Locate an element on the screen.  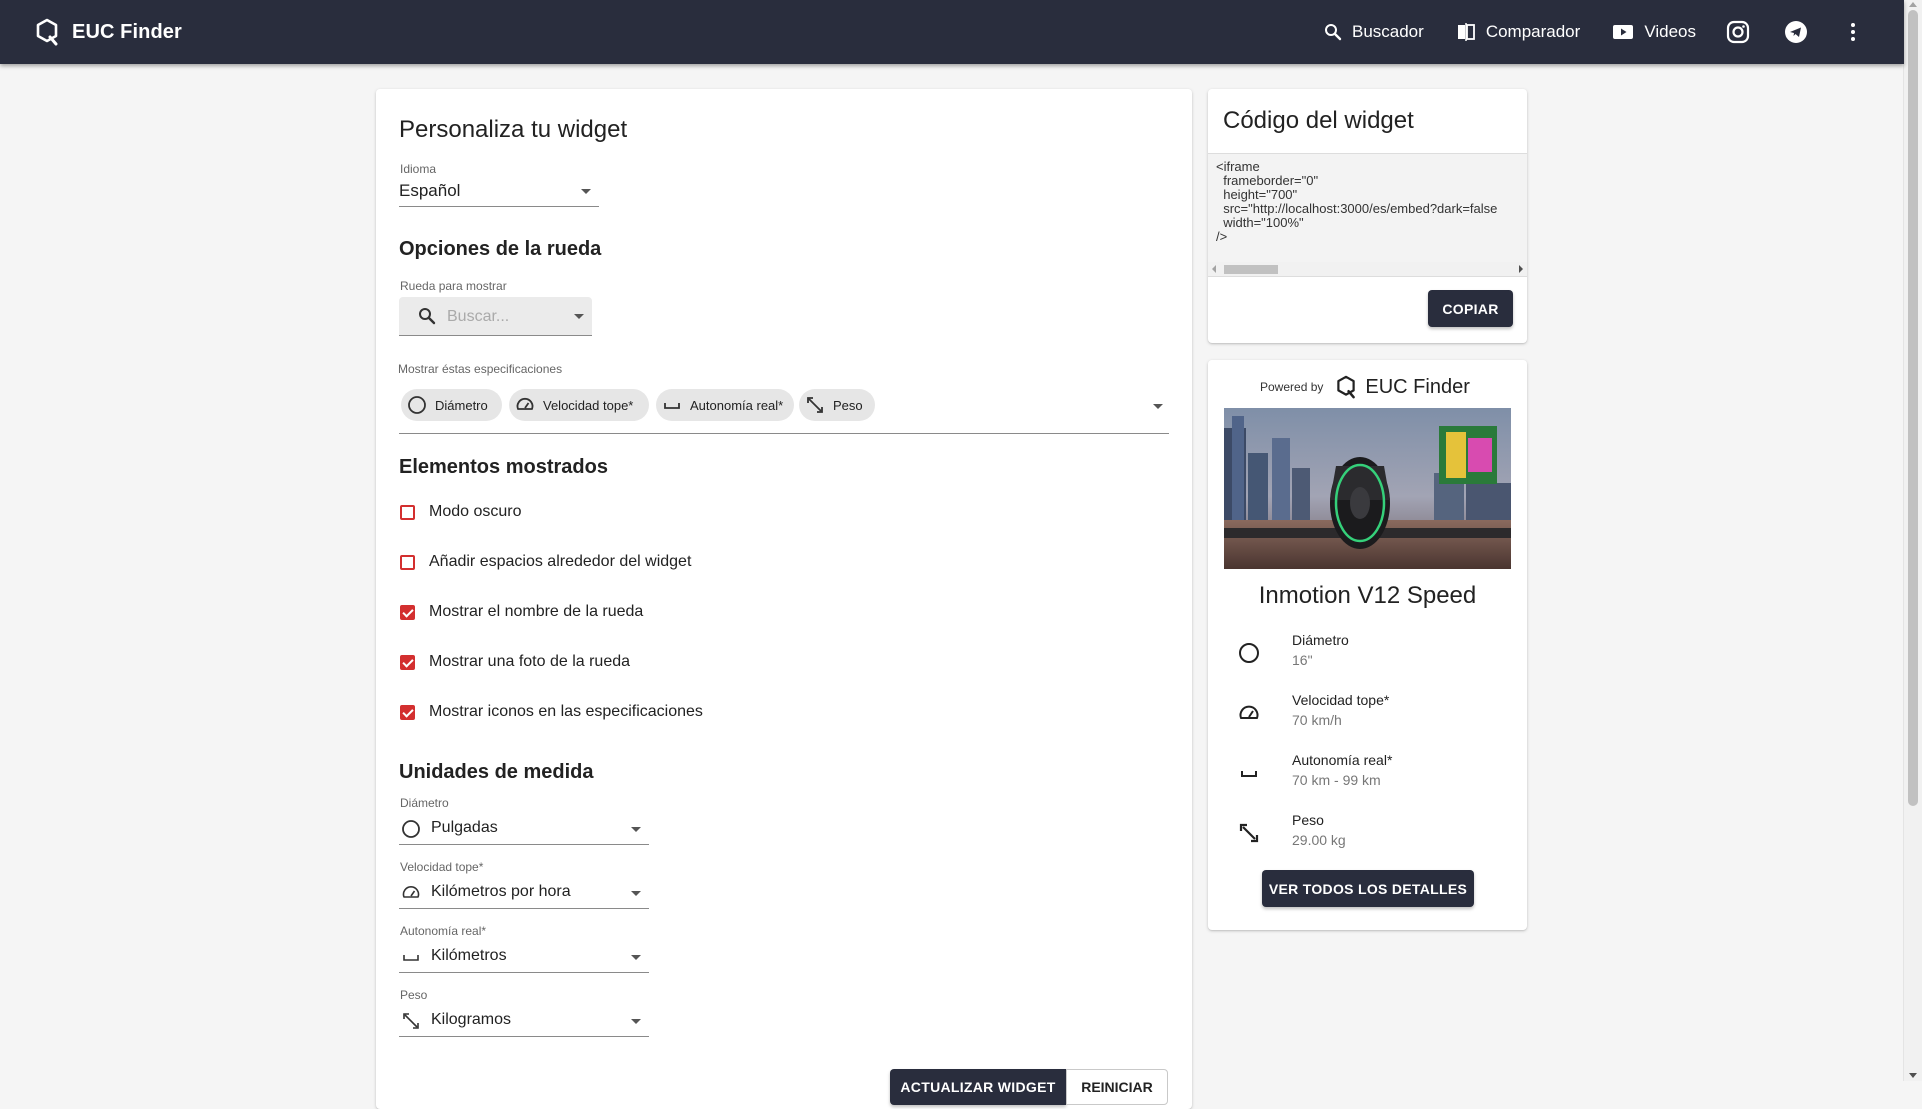
widget-code-title: Código del widget is located at coordinates (1318, 120).